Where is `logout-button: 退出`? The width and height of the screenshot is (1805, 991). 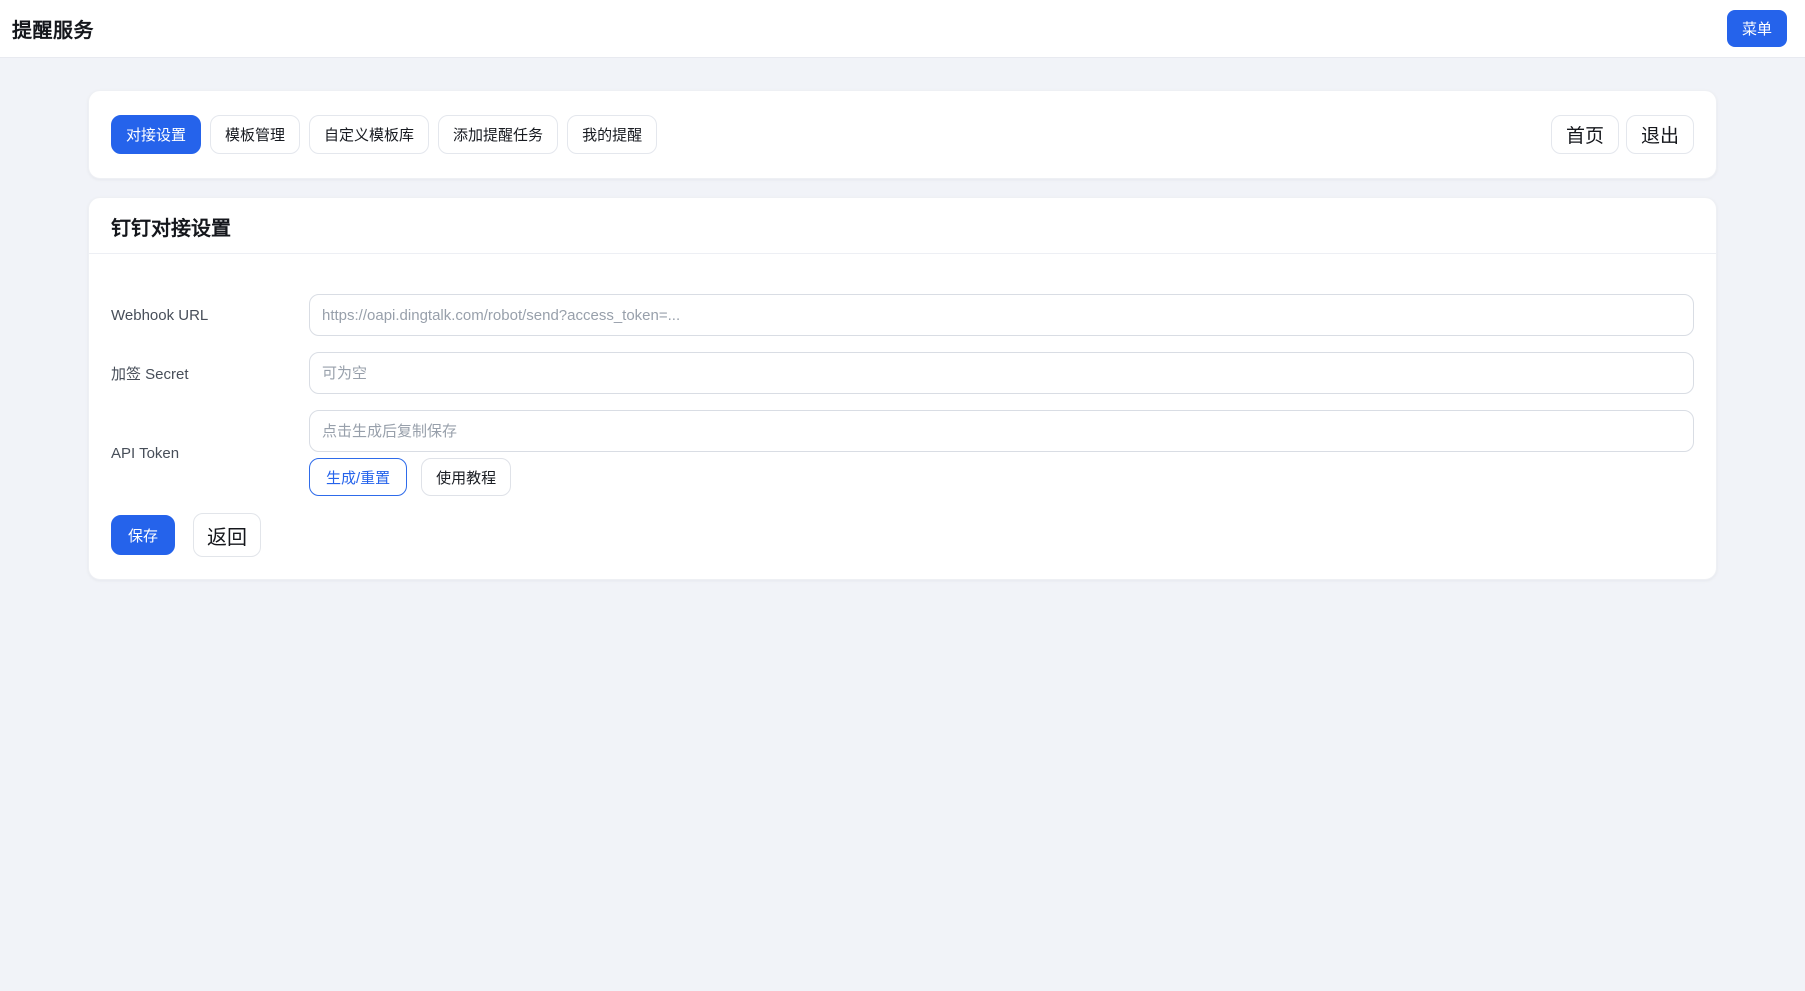
logout-button: 退出 is located at coordinates (1659, 134).